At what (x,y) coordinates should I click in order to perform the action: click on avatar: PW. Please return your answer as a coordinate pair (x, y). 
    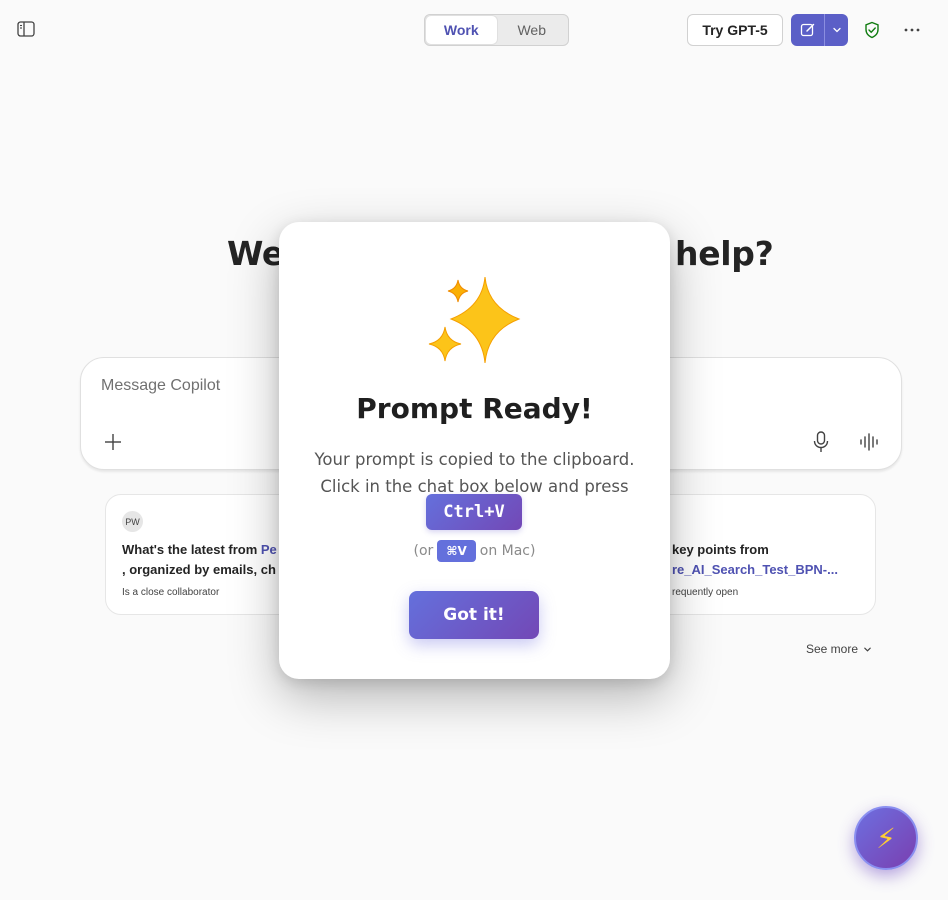
    Looking at the image, I should click on (132, 521).